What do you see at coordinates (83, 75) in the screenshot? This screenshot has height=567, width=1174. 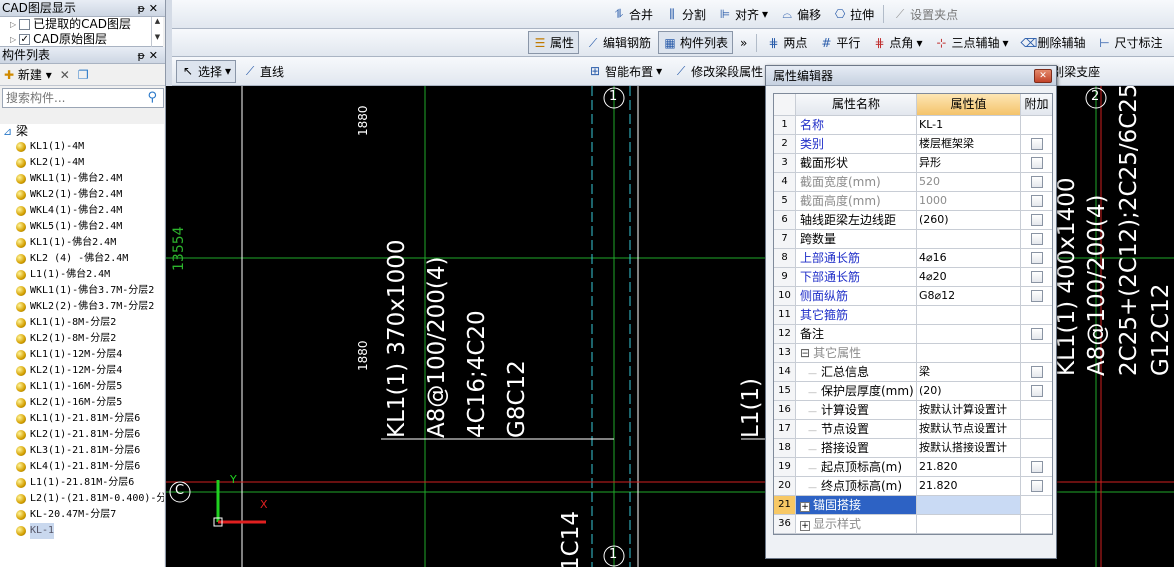 I see `copy-component-icon: ❐` at bounding box center [83, 75].